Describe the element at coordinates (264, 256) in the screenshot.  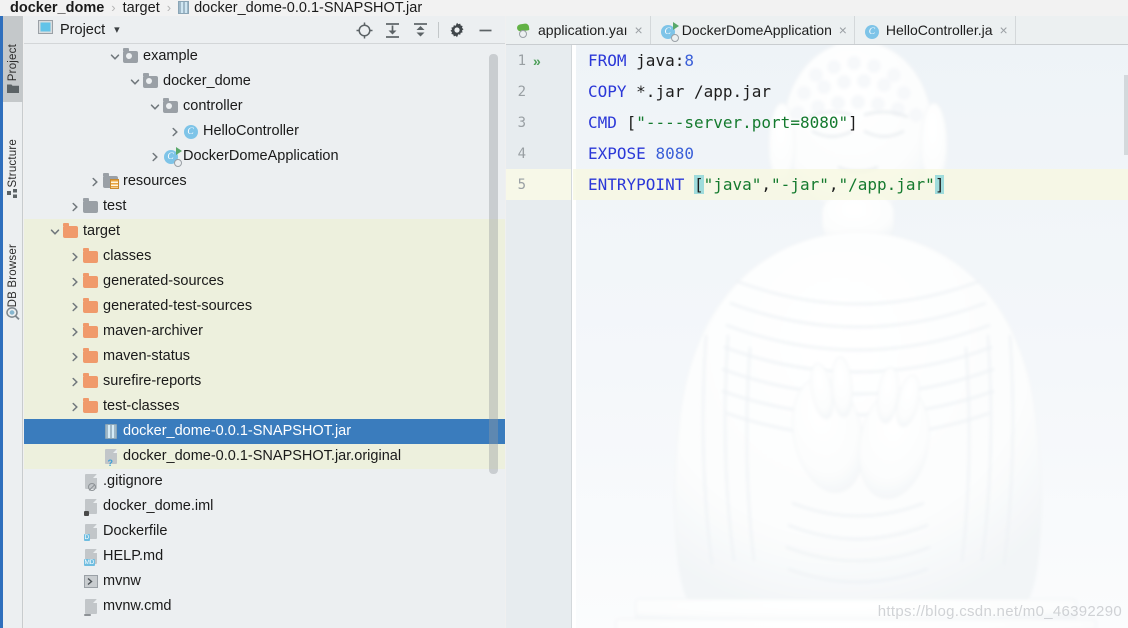
I see `tree-row: classes` at that location.